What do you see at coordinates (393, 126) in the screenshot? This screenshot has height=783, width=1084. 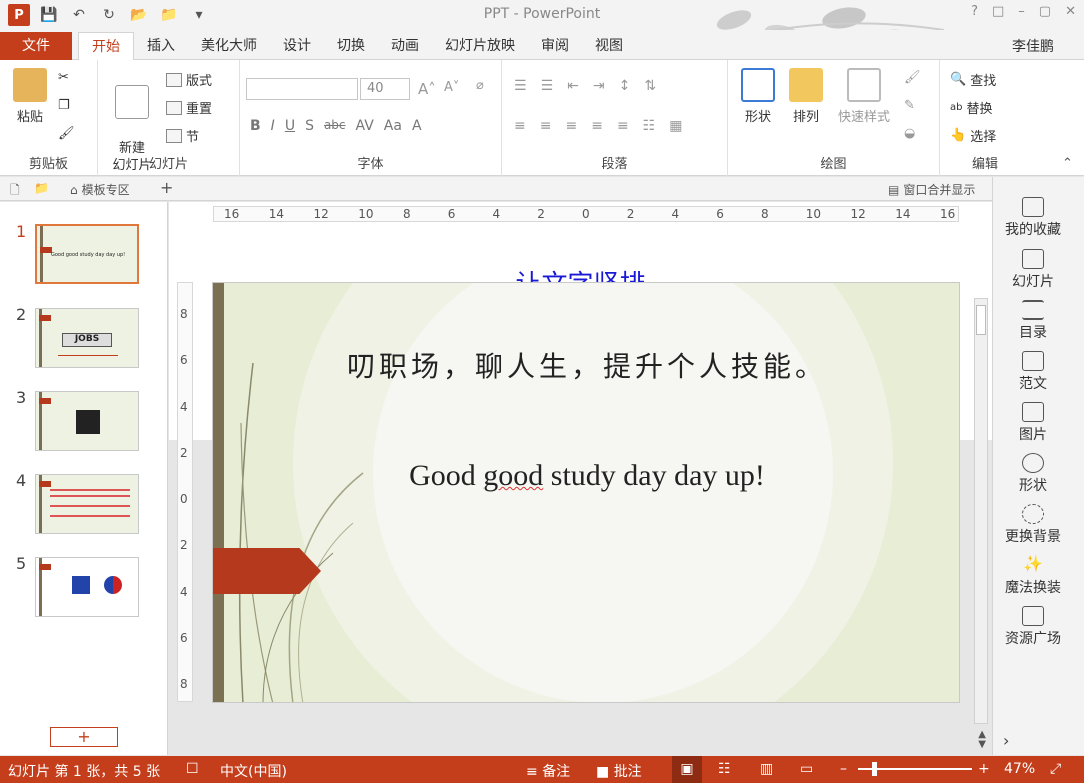 I see `change-case-button: Aa` at bounding box center [393, 126].